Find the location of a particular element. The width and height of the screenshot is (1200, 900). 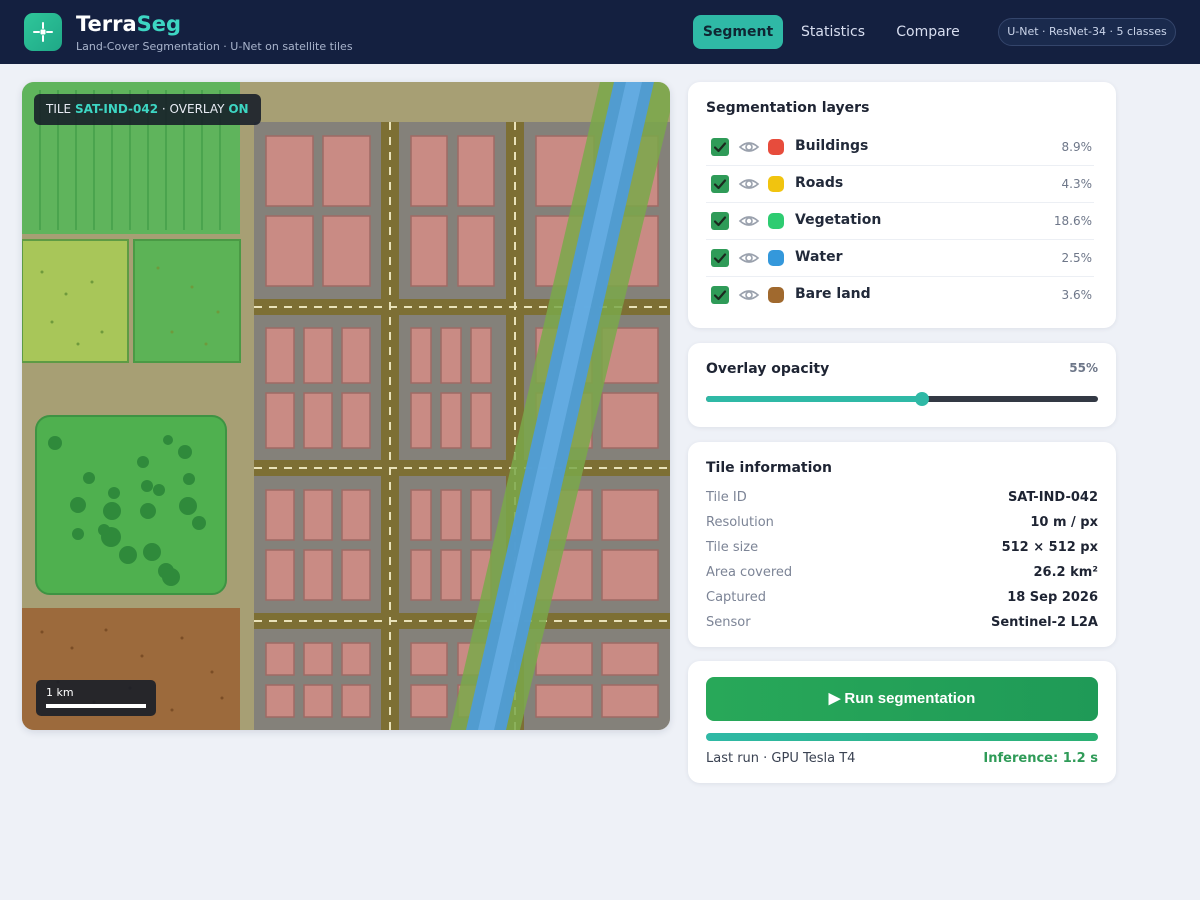

layer-percentage: 18.6% is located at coordinates (1072, 221).